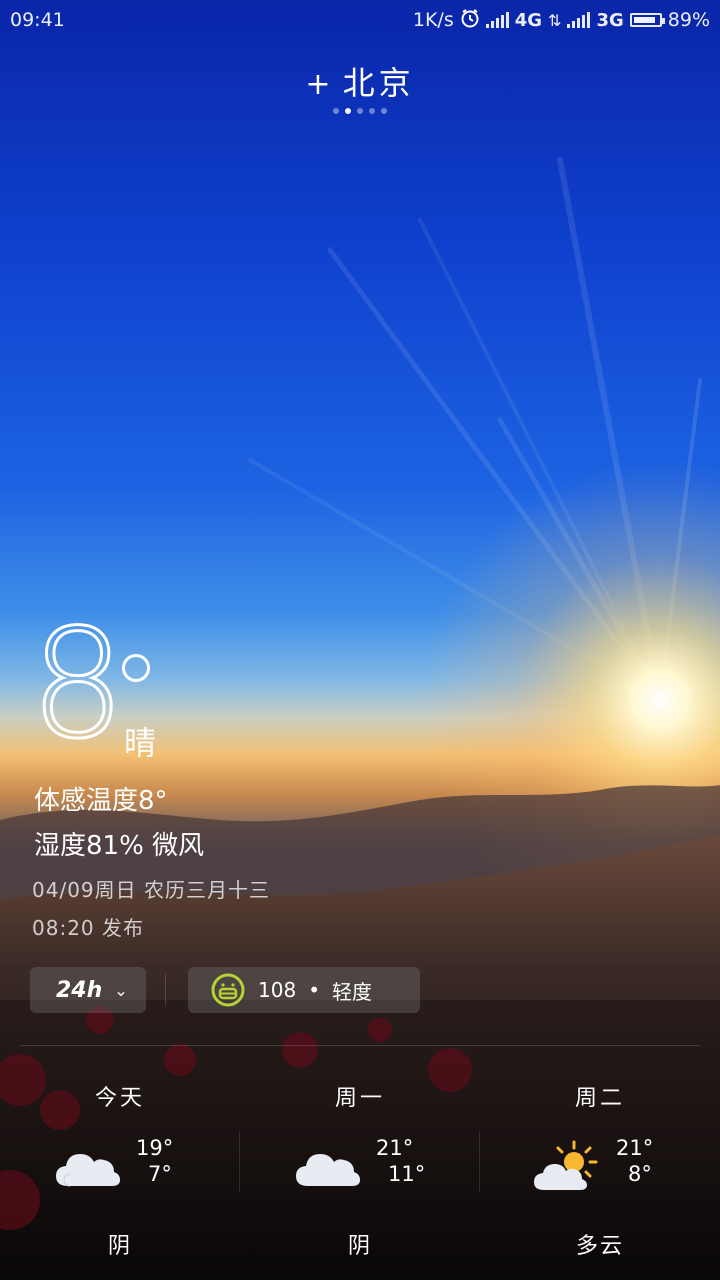 The height and width of the screenshot is (1280, 720). I want to click on degree-symbol, so click(136, 668).